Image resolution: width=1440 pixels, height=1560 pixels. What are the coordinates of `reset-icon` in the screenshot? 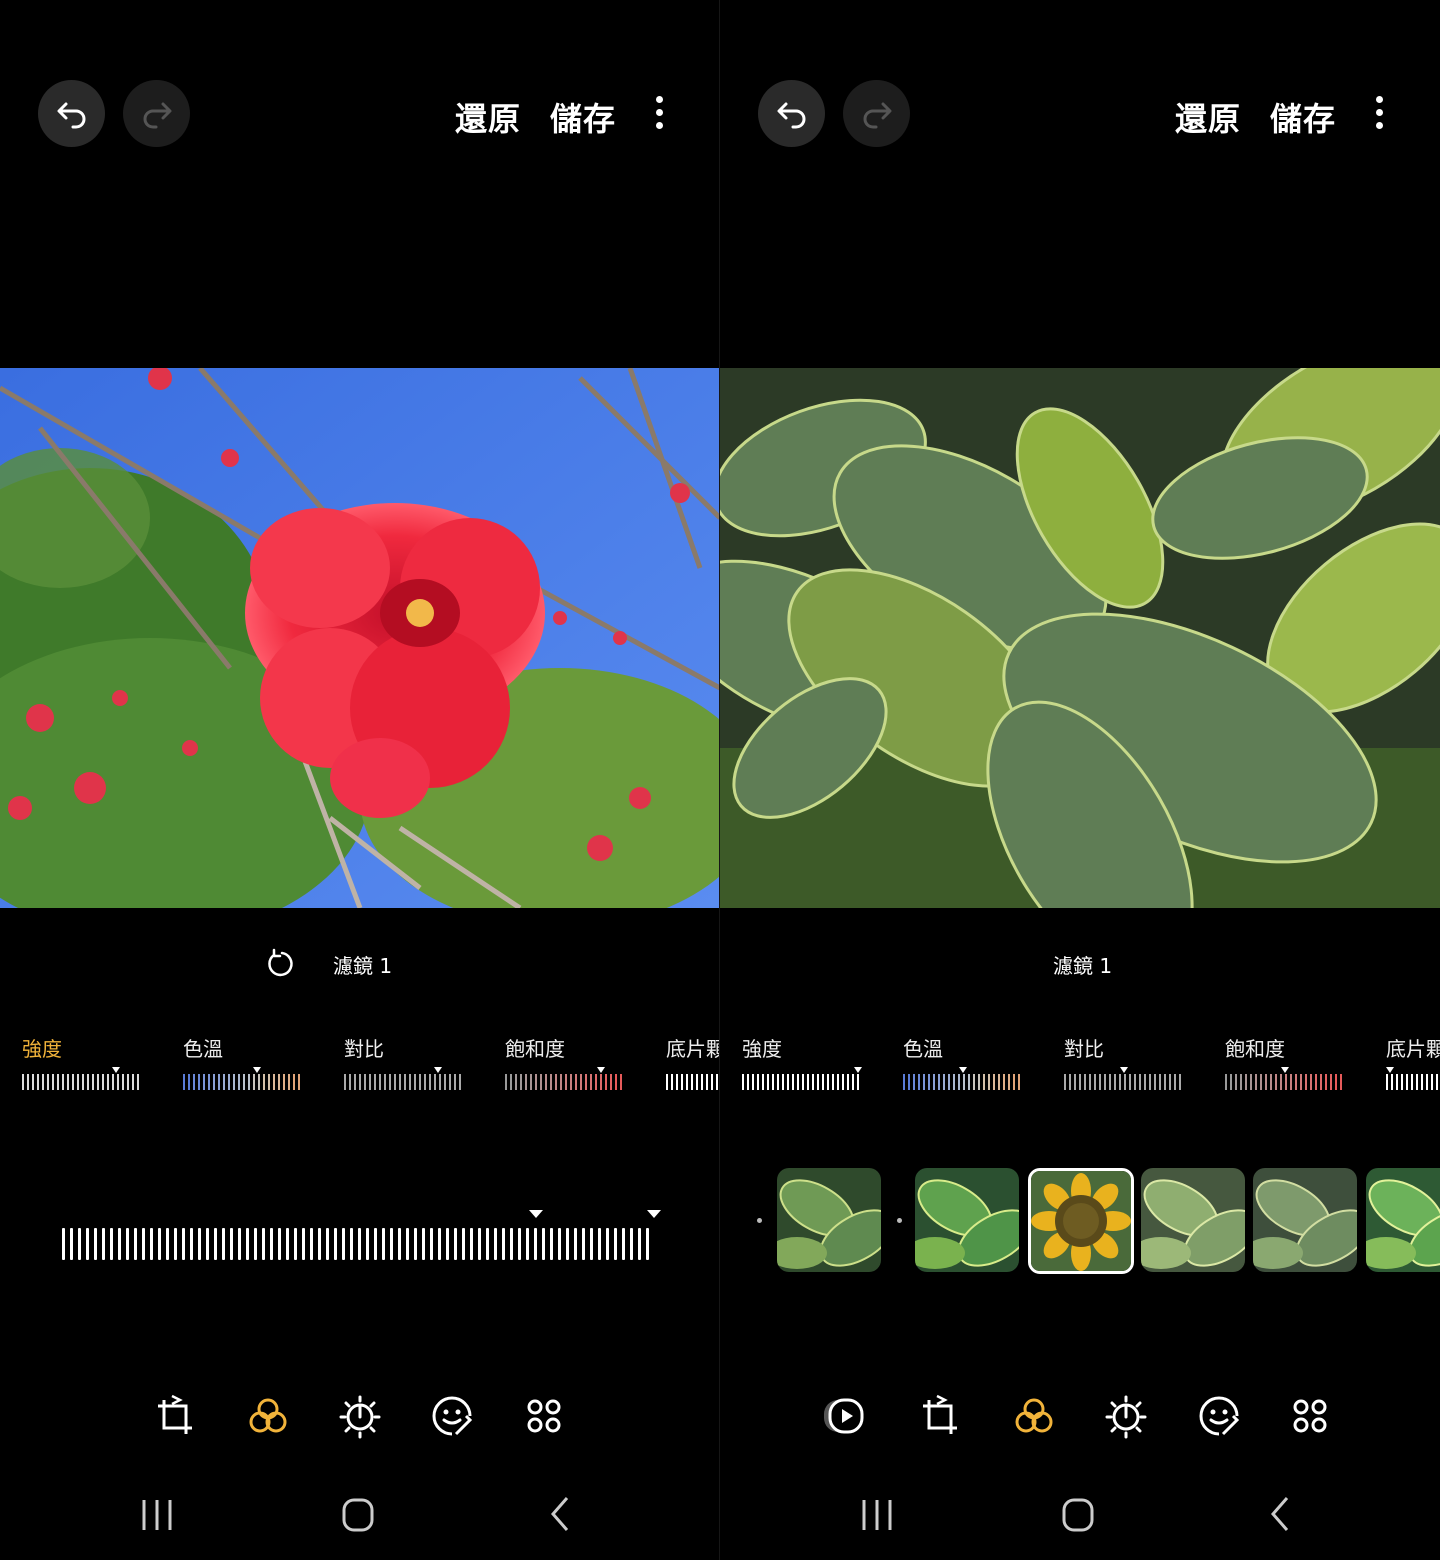 It's located at (282, 964).